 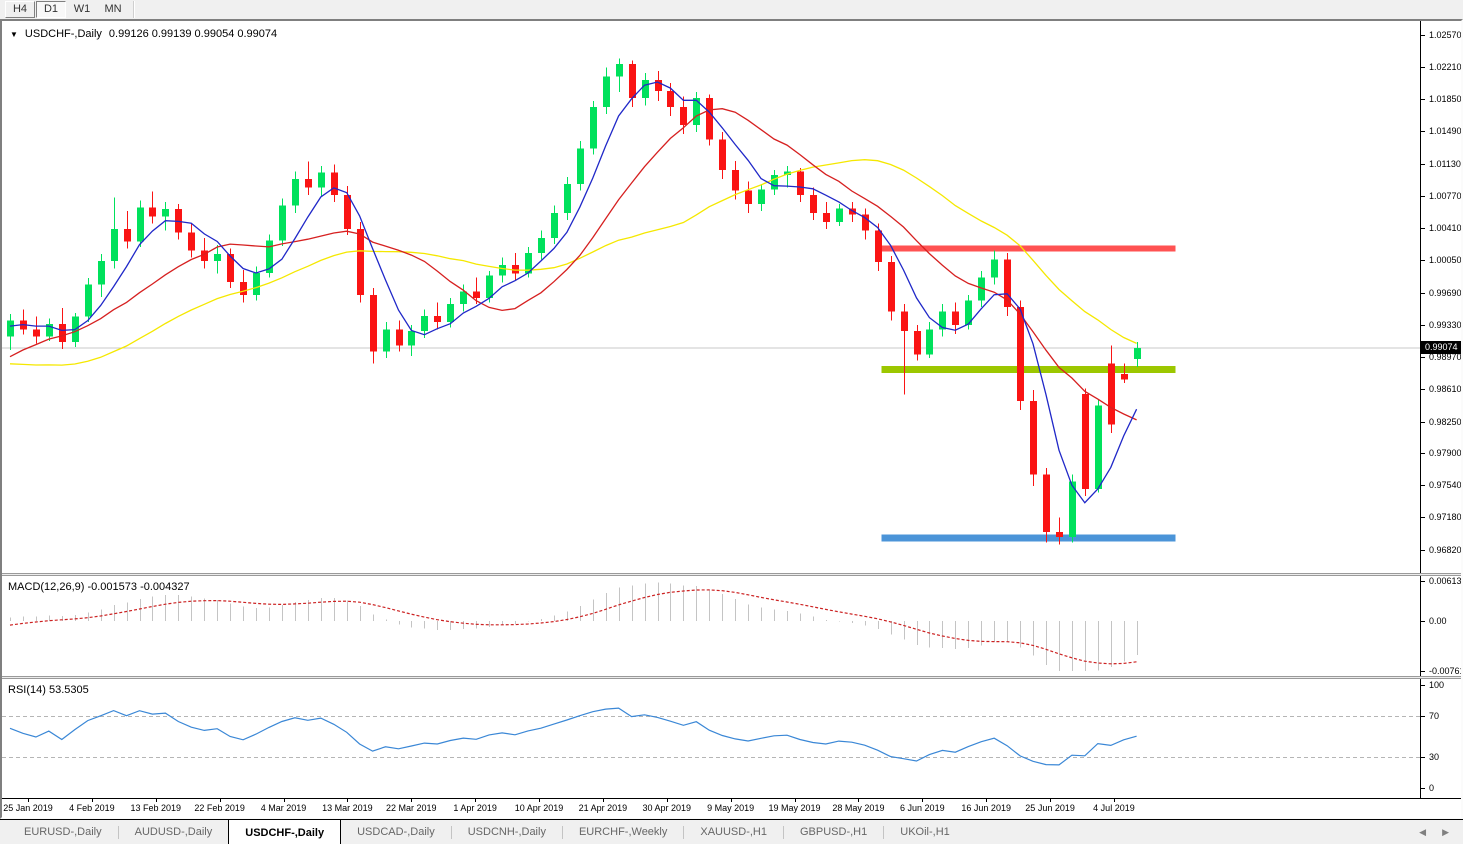 What do you see at coordinates (1434, 715) in the screenshot?
I see `rsi-axis-label: 70` at bounding box center [1434, 715].